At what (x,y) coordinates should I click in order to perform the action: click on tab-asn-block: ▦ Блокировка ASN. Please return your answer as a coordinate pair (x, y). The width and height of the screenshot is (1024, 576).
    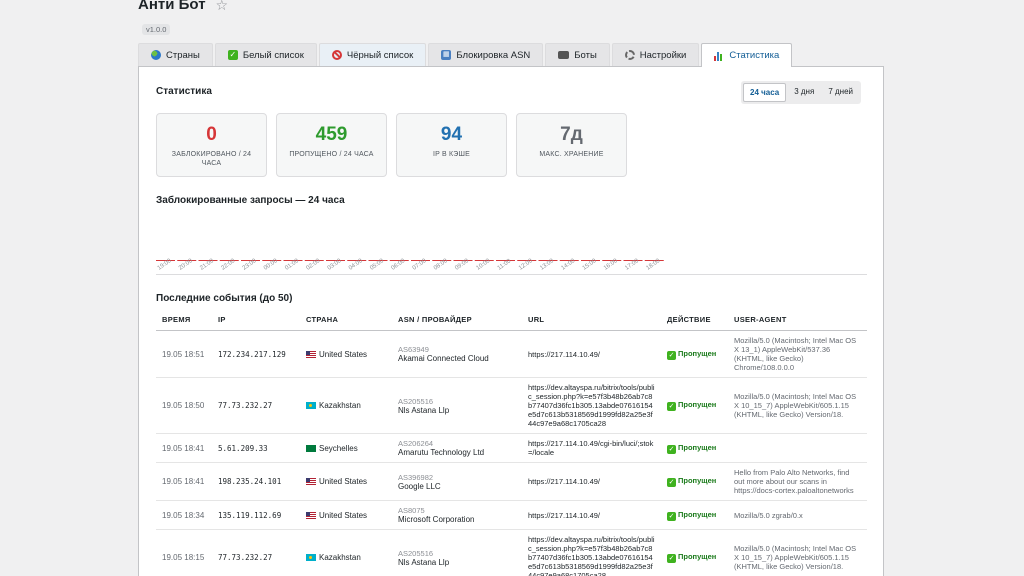
    Looking at the image, I should click on (486, 54).